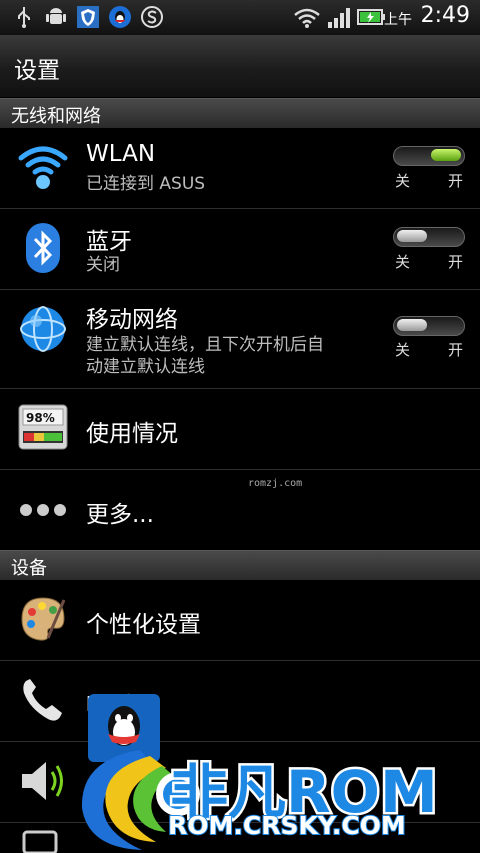 The height and width of the screenshot is (853, 480). Describe the element at coordinates (287, 825) in the screenshot. I see `logo-url: ROM.CRSKY.COM` at that location.